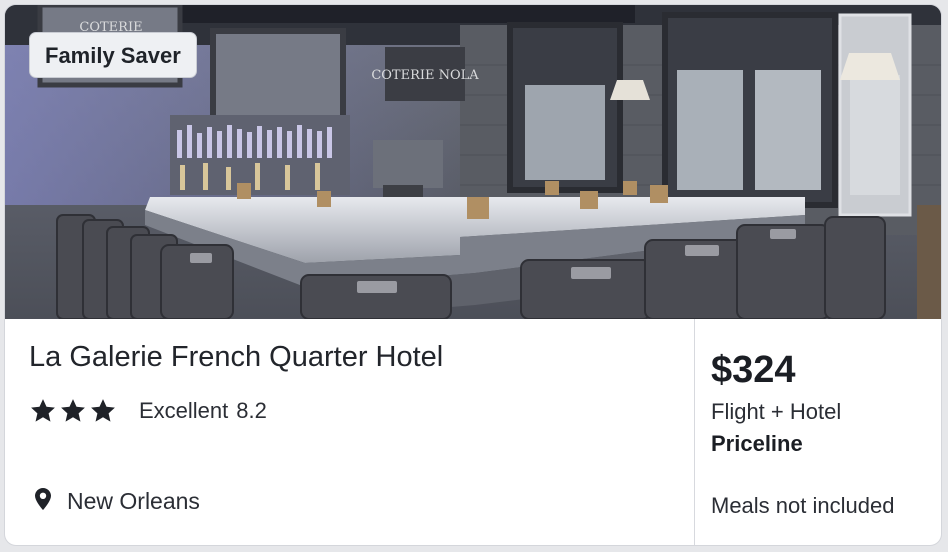 Image resolution: width=948 pixels, height=552 pixels. Describe the element at coordinates (236, 357) in the screenshot. I see `hotel-name: La Galerie French Quarter Hotel` at that location.